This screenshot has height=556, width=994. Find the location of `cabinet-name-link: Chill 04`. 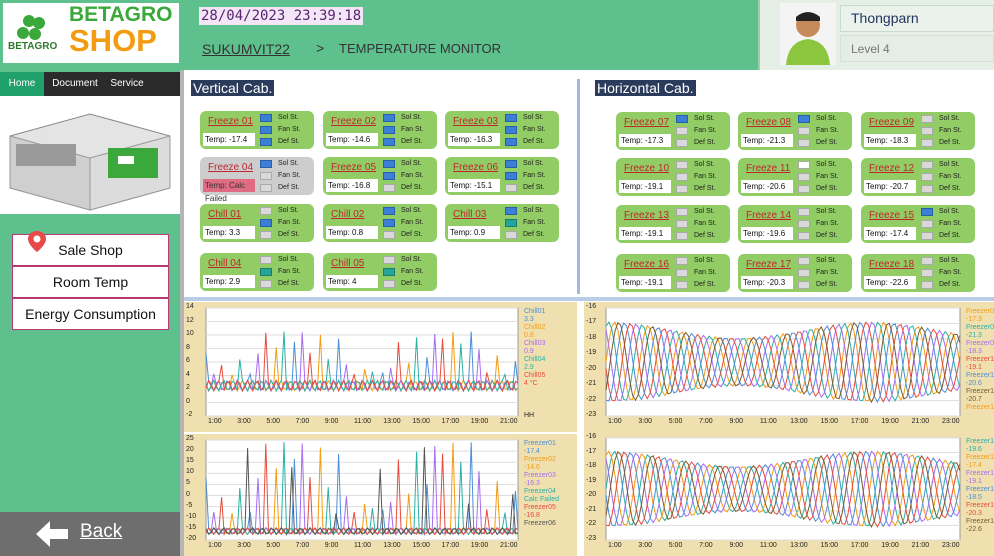

cabinet-name-link: Chill 04 is located at coordinates (224, 263).